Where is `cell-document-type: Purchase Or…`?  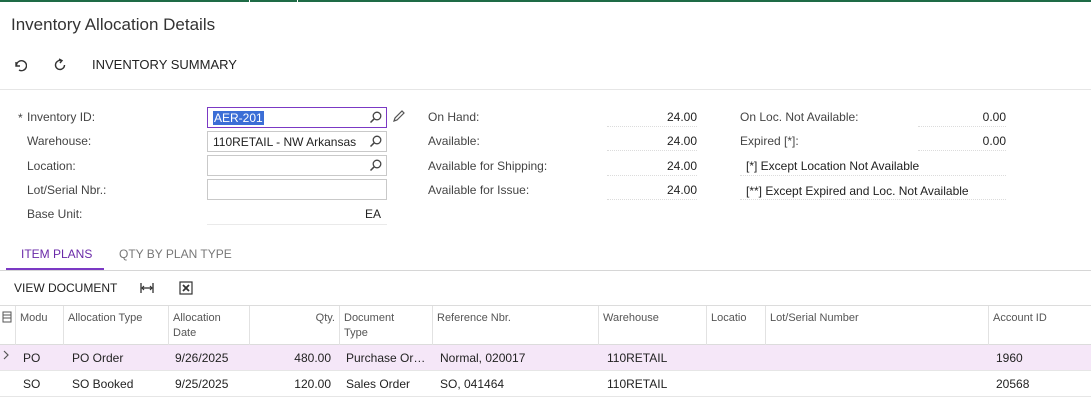
cell-document-type: Purchase Or… is located at coordinates (386, 358).